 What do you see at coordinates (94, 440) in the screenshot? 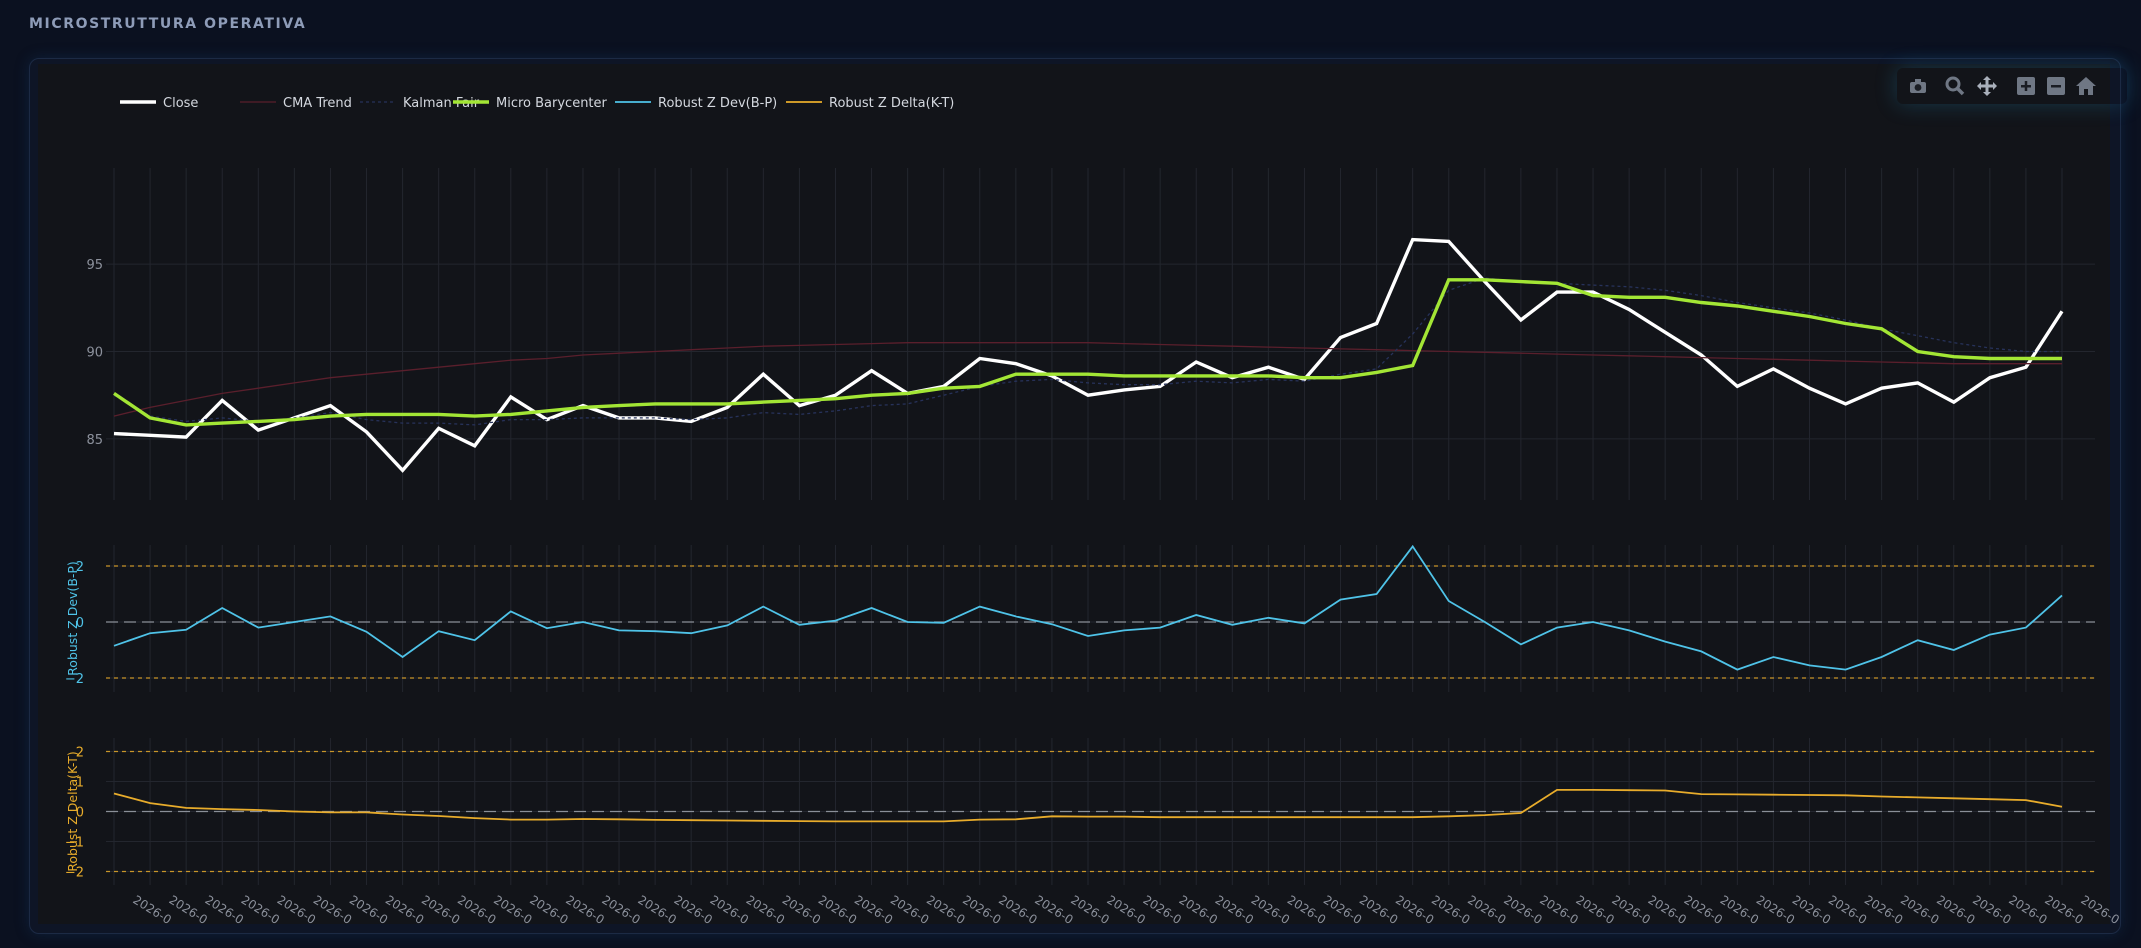
I see `y-tick-label: 85` at bounding box center [94, 440].